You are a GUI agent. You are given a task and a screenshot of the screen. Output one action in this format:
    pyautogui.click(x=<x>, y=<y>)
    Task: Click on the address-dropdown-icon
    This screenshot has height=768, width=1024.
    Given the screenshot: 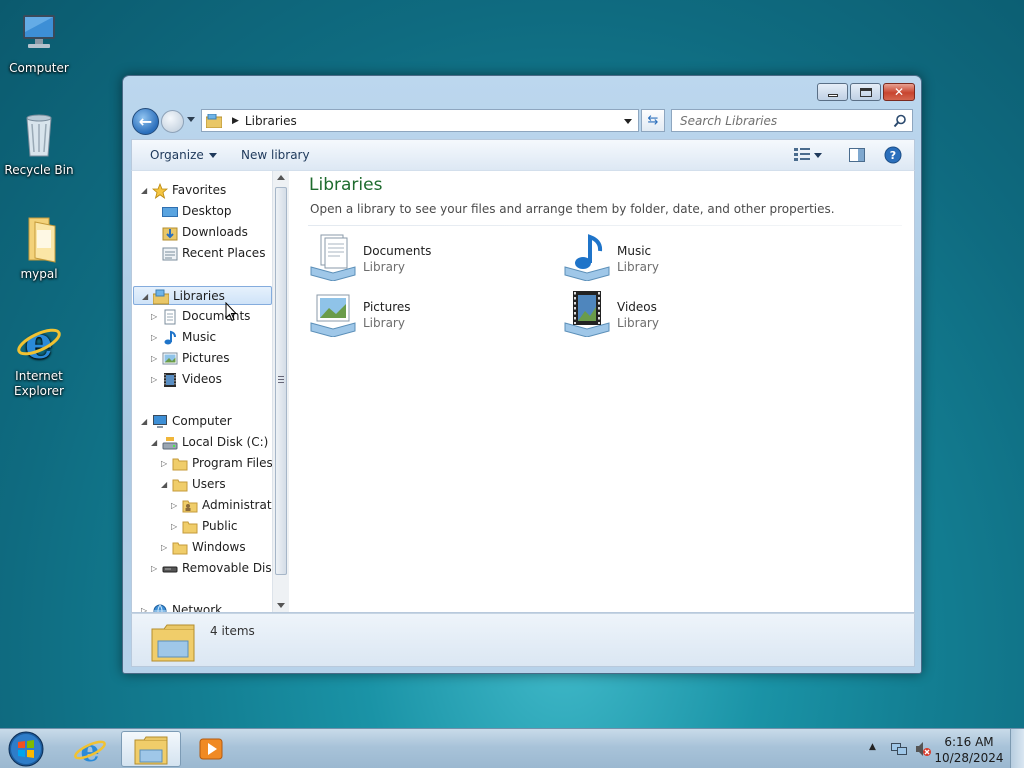 What is the action you would take?
    pyautogui.click(x=628, y=121)
    